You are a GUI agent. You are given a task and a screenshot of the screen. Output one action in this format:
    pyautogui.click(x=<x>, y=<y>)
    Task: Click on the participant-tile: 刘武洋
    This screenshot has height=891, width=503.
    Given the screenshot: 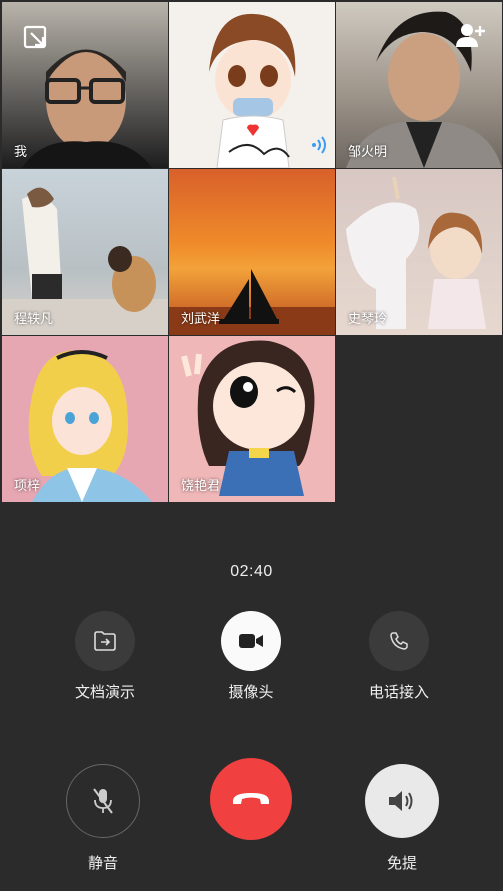 What is the action you would take?
    pyautogui.click(x=252, y=252)
    